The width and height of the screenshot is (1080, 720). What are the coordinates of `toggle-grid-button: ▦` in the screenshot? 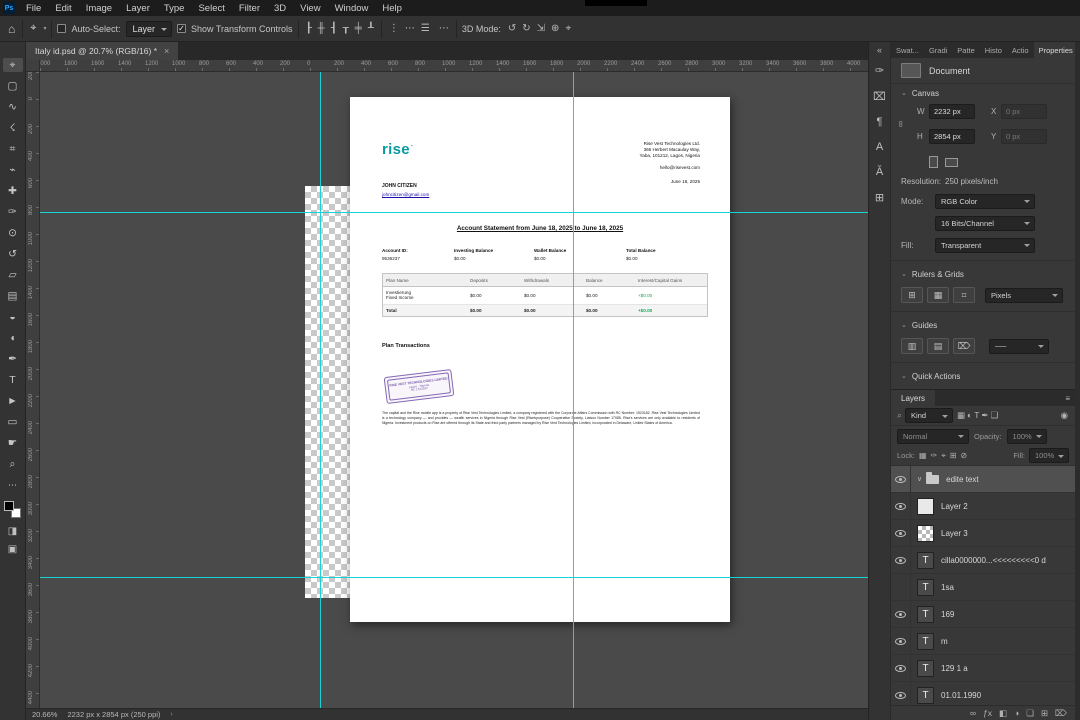 It's located at (938, 295).